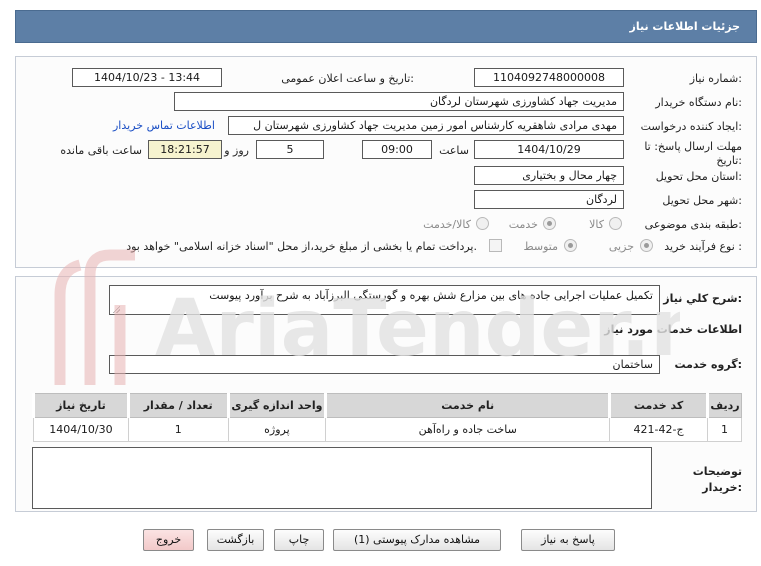 This screenshot has height=566, width=761. I want to click on buyer-notes-label: توضیحات, so click(717, 471).